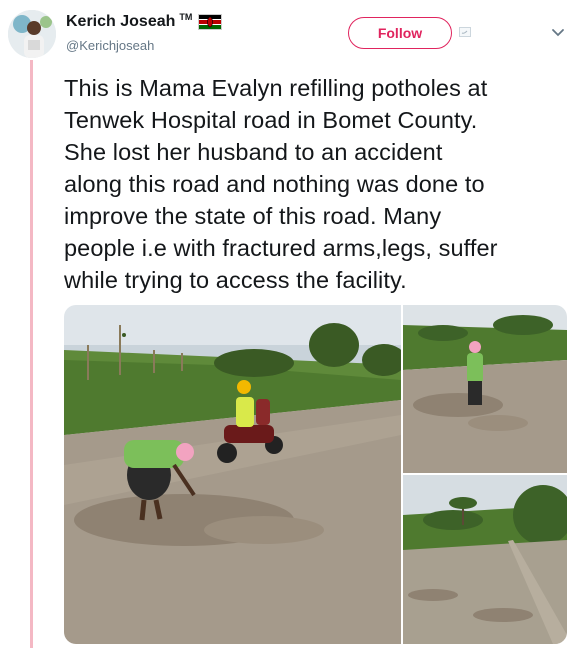 This screenshot has height=648, width=576. Describe the element at coordinates (485, 559) in the screenshot. I see `photo-damaged-road` at that location.